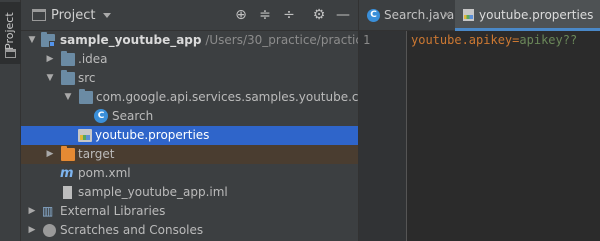 This screenshot has height=241, width=600. What do you see at coordinates (67, 192) in the screenshot?
I see `iml-file-icon` at bounding box center [67, 192].